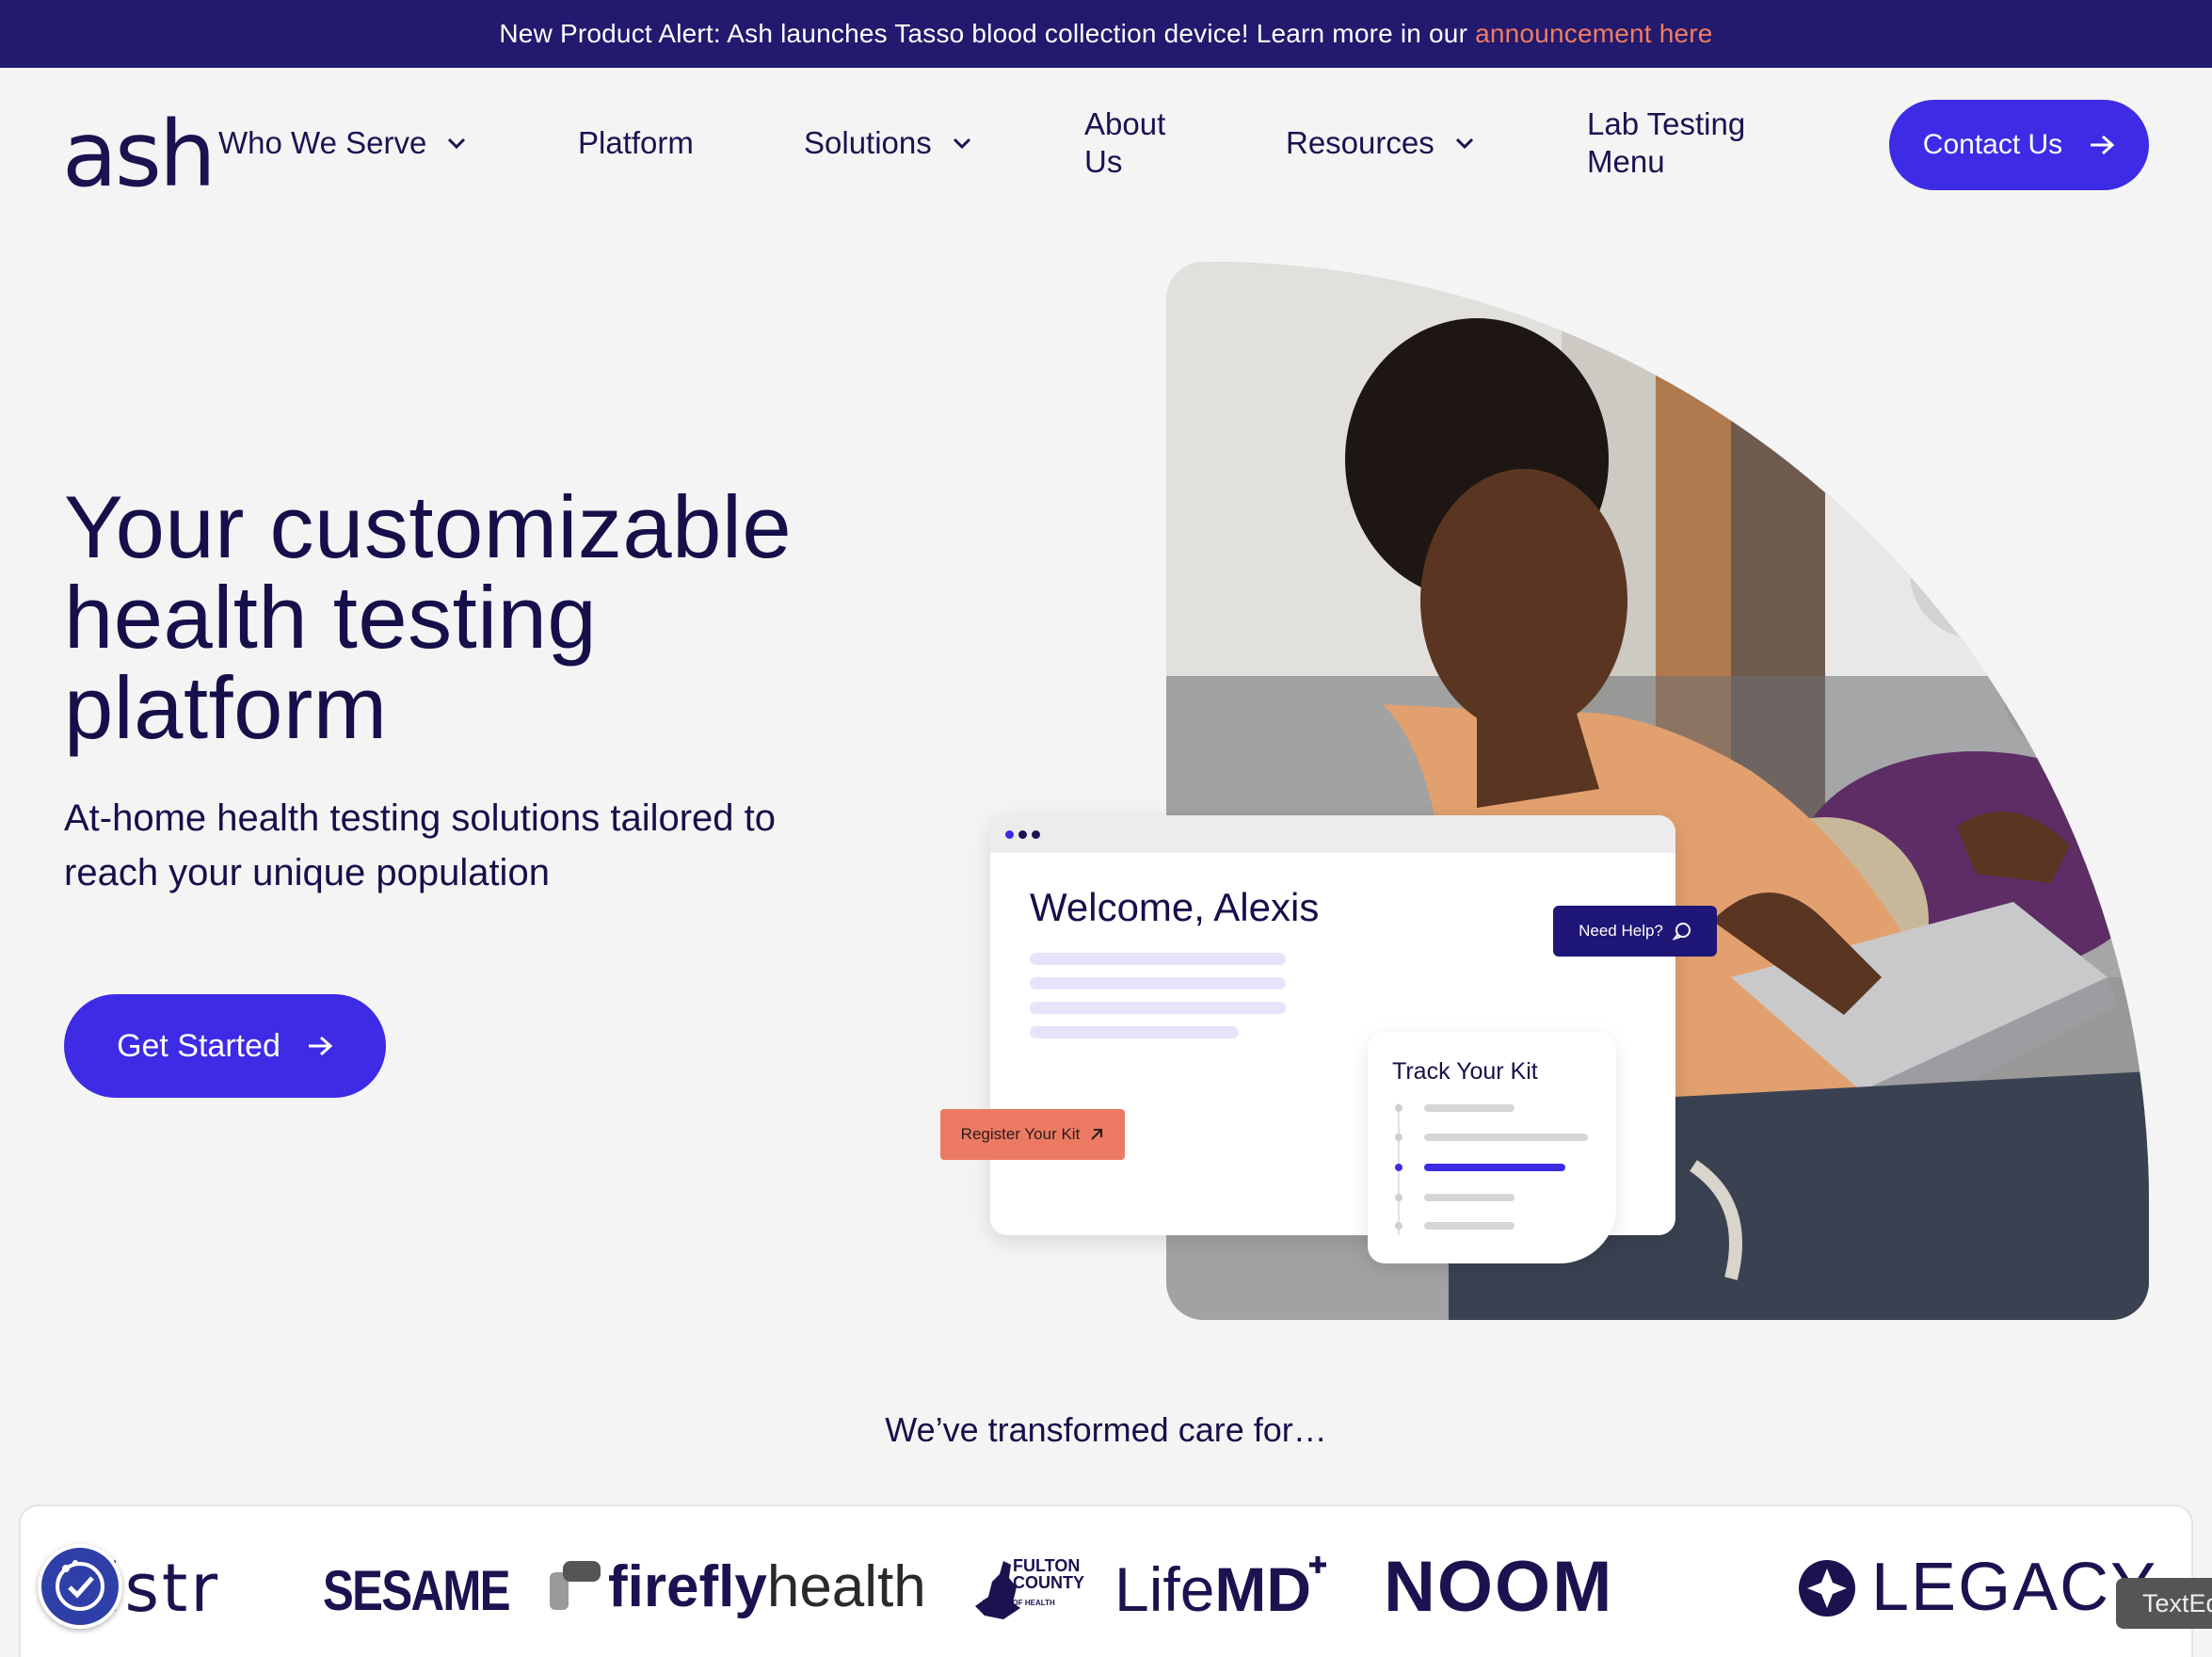 This screenshot has width=2212, height=1657. What do you see at coordinates (1499, 1587) in the screenshot?
I see `brand-logo-noom: NOOM` at bounding box center [1499, 1587].